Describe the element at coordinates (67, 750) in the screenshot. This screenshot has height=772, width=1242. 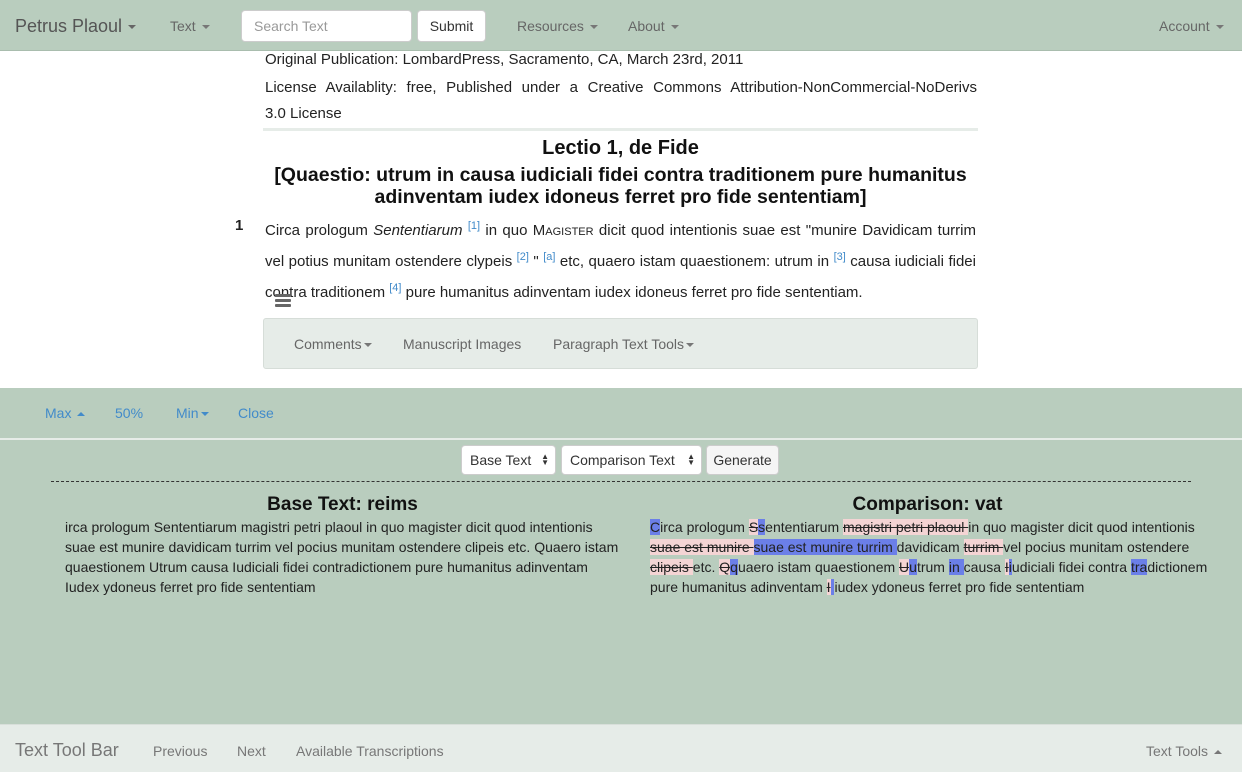
I see `text-tool-bar-title: Text Tool Bar` at that location.